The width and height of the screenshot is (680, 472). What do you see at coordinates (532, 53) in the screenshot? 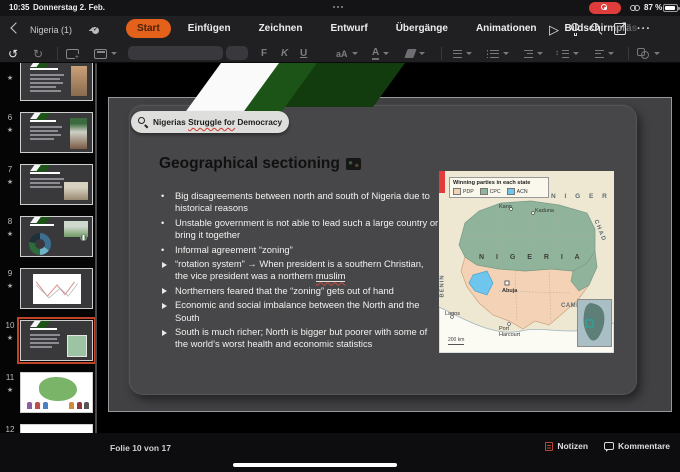
I see `indent-button` at bounding box center [532, 53].